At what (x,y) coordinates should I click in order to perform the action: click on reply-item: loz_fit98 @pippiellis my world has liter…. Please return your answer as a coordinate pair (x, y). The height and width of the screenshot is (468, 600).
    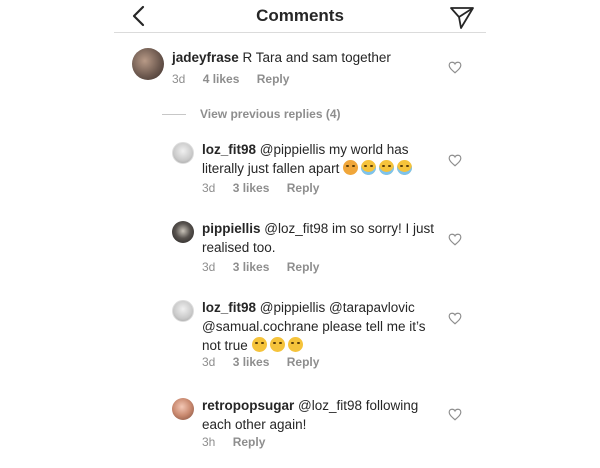
    Looking at the image, I should click on (300, 170).